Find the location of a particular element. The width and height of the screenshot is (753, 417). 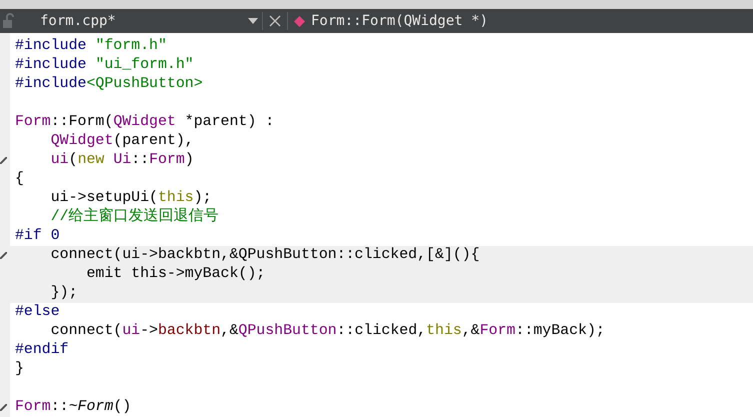

code-line: #include "form.h" is located at coordinates (91, 46).